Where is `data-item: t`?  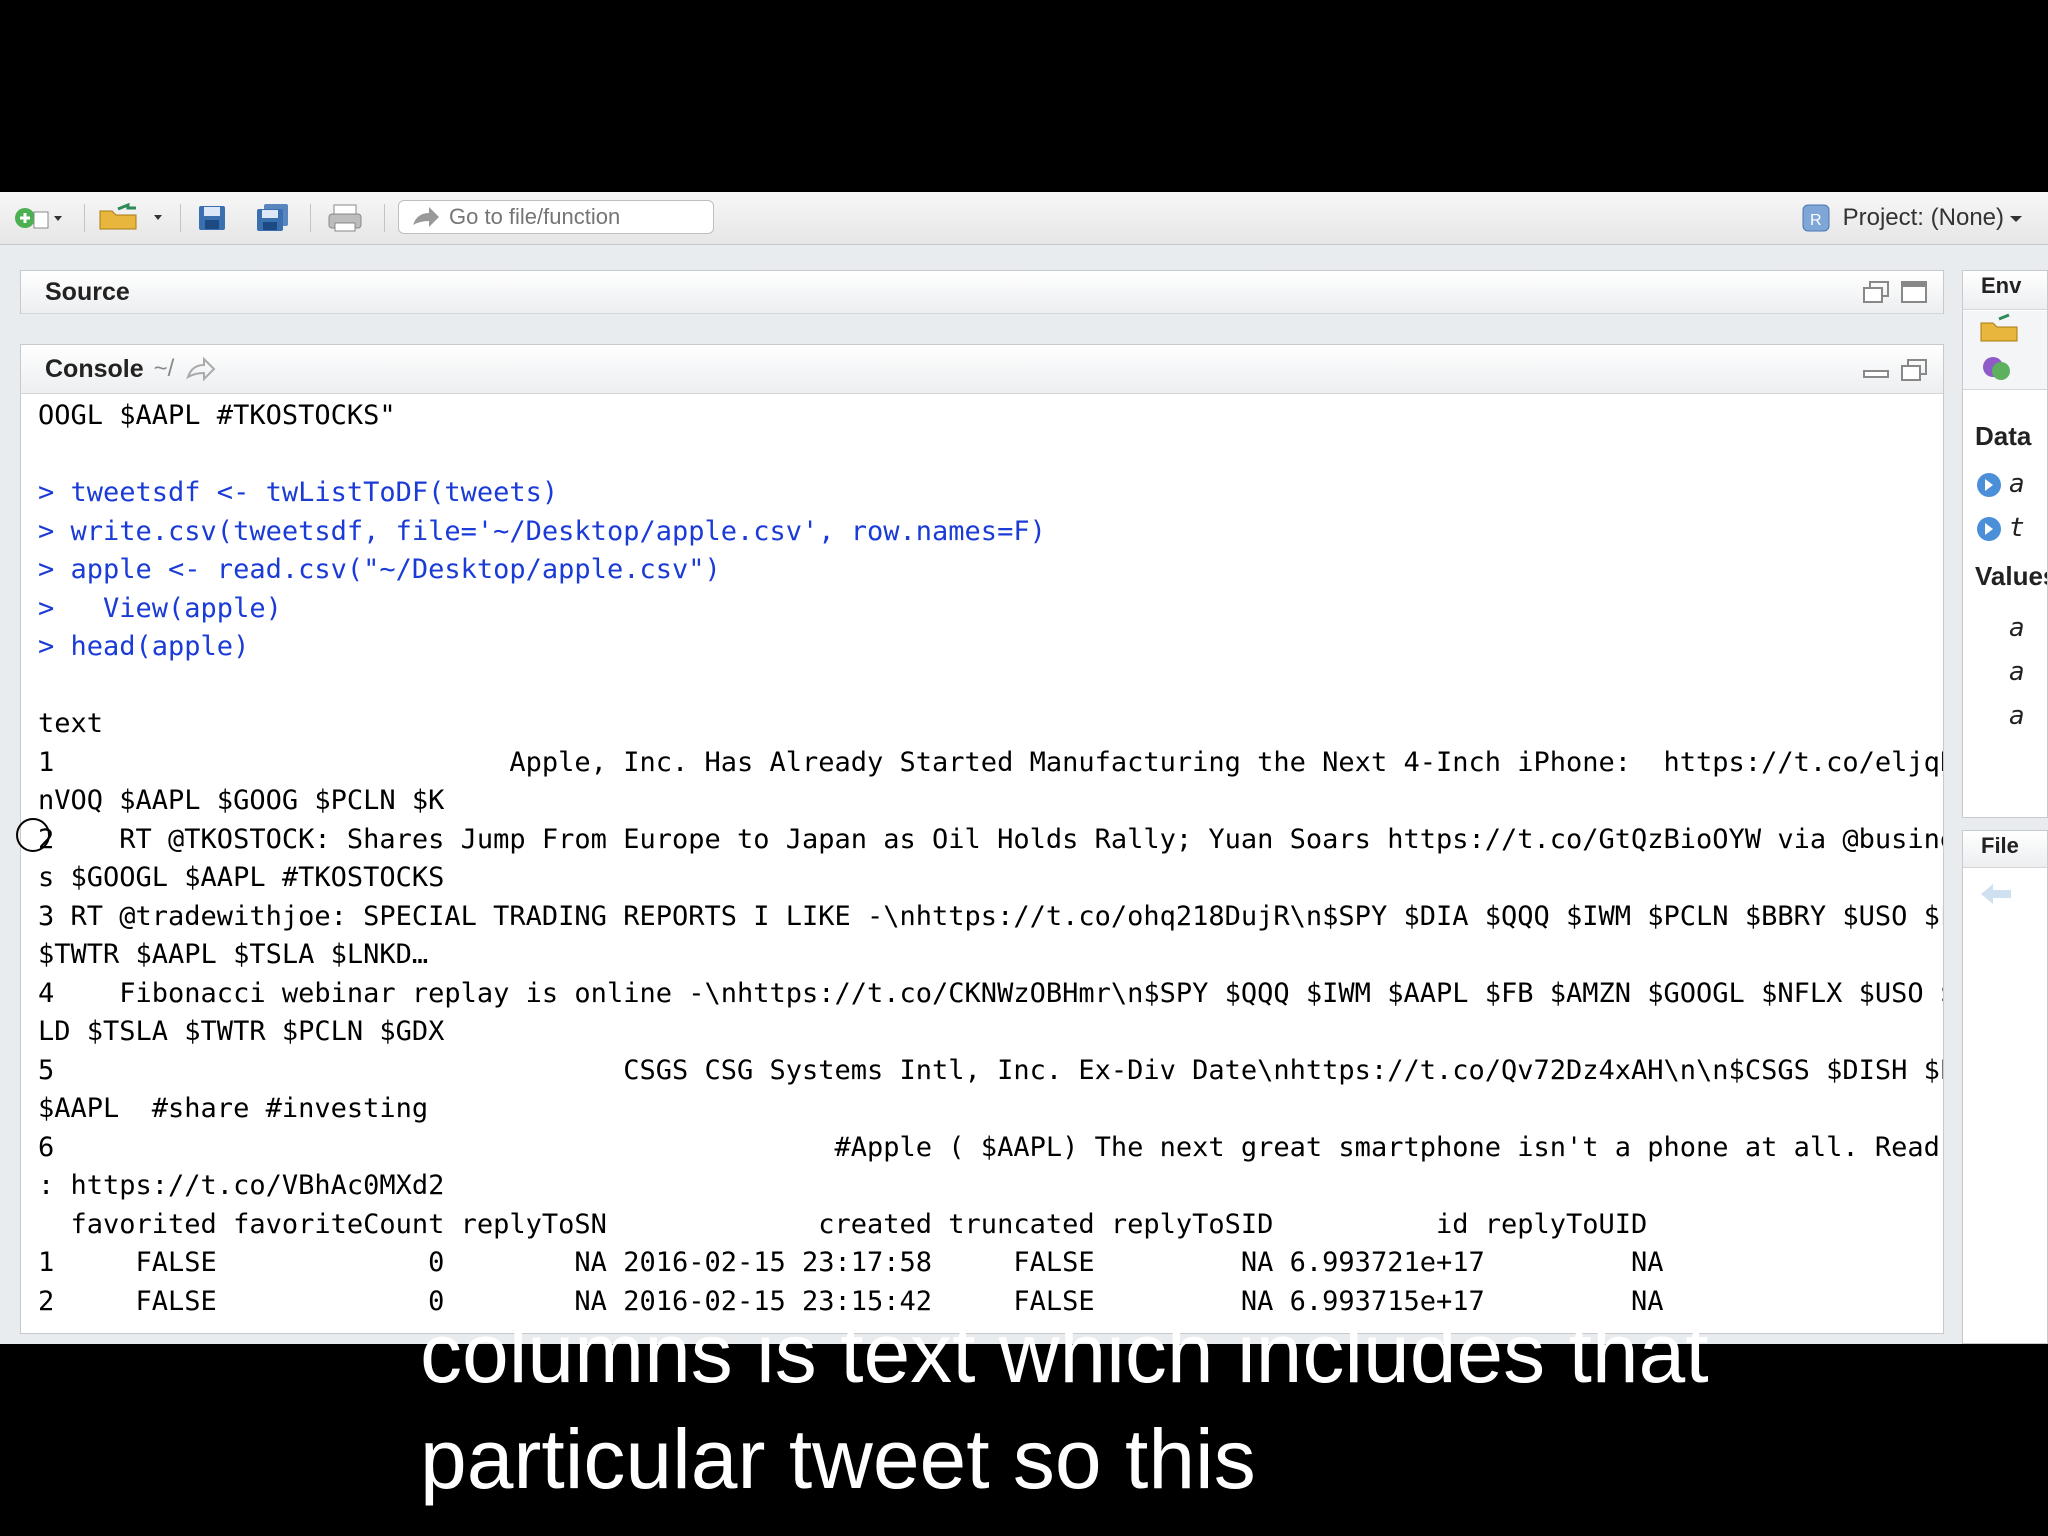
data-item: t is located at coordinates (2000, 530).